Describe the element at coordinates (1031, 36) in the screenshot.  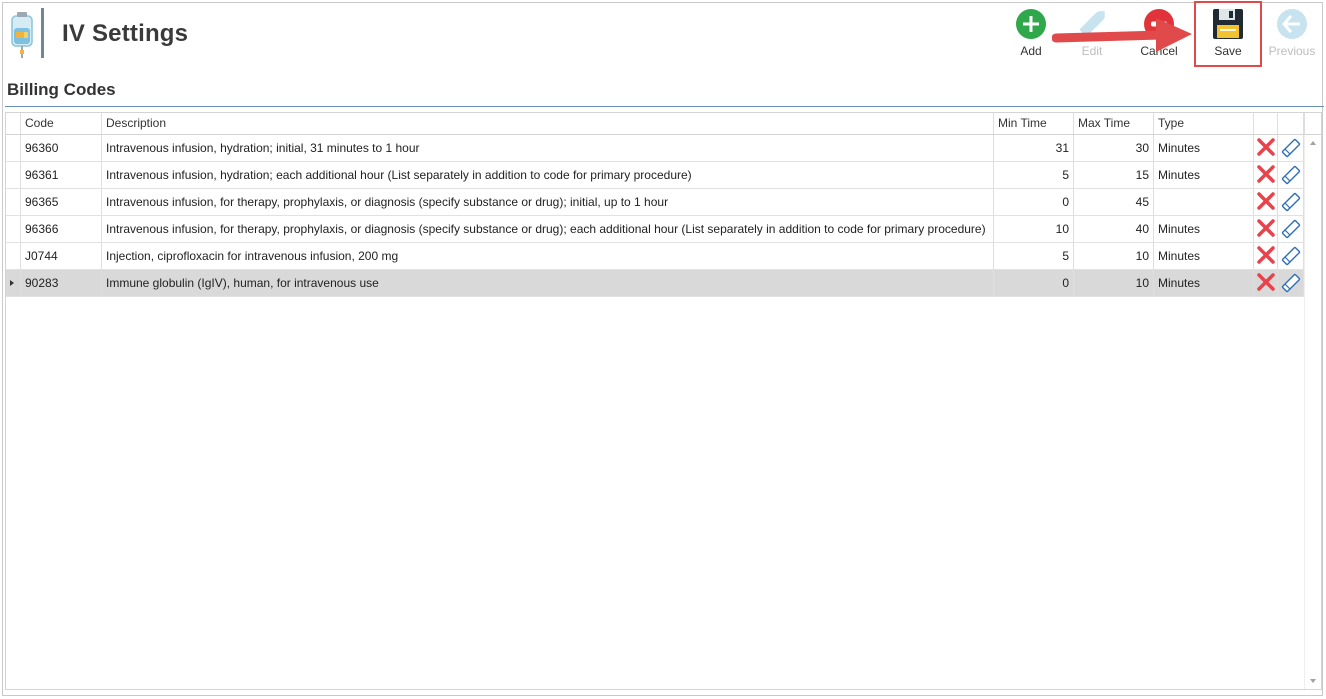
I see `add-button: Add` at that location.